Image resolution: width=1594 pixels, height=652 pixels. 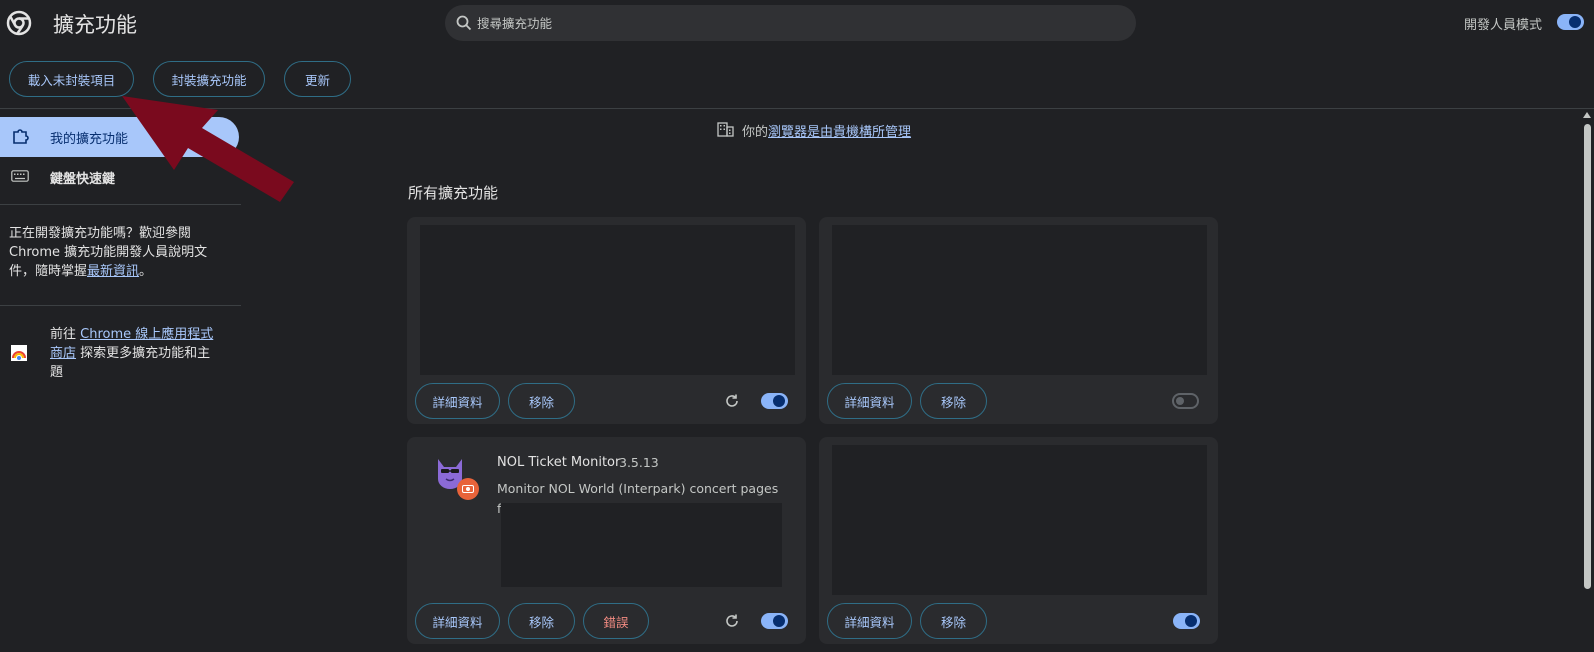 I want to click on scrollbar-thumb, so click(x=1587, y=356).